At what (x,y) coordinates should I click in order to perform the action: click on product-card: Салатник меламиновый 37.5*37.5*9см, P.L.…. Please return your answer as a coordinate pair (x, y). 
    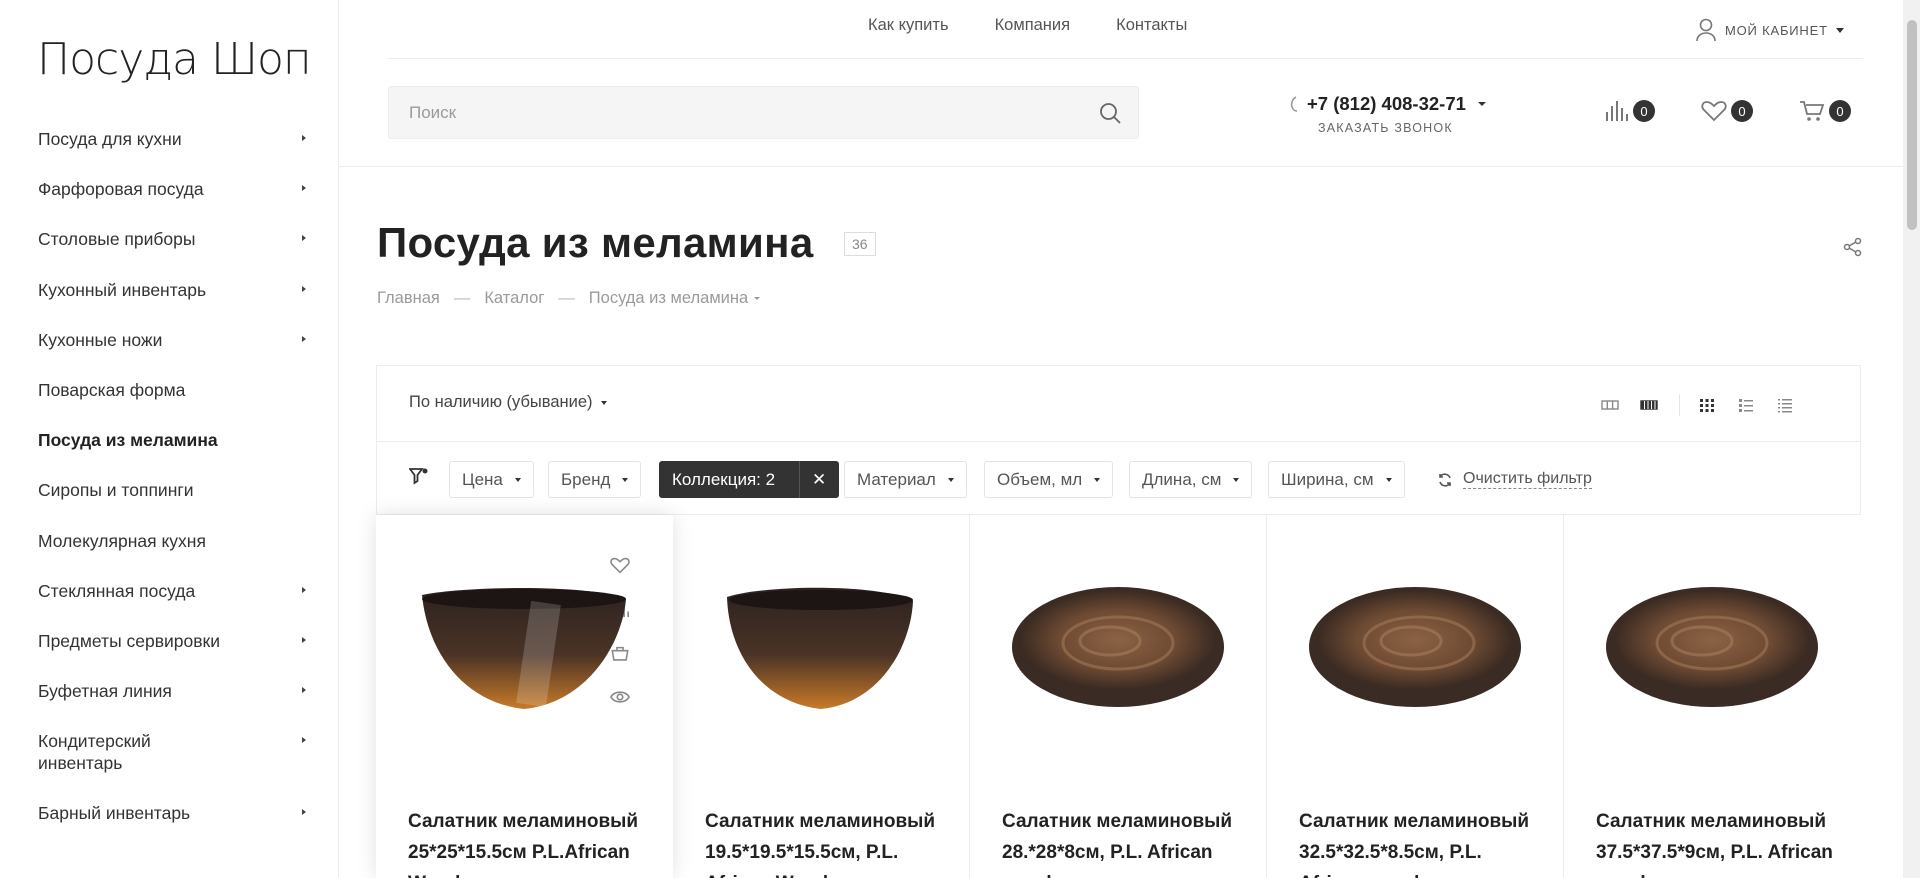
    Looking at the image, I should click on (1712, 696).